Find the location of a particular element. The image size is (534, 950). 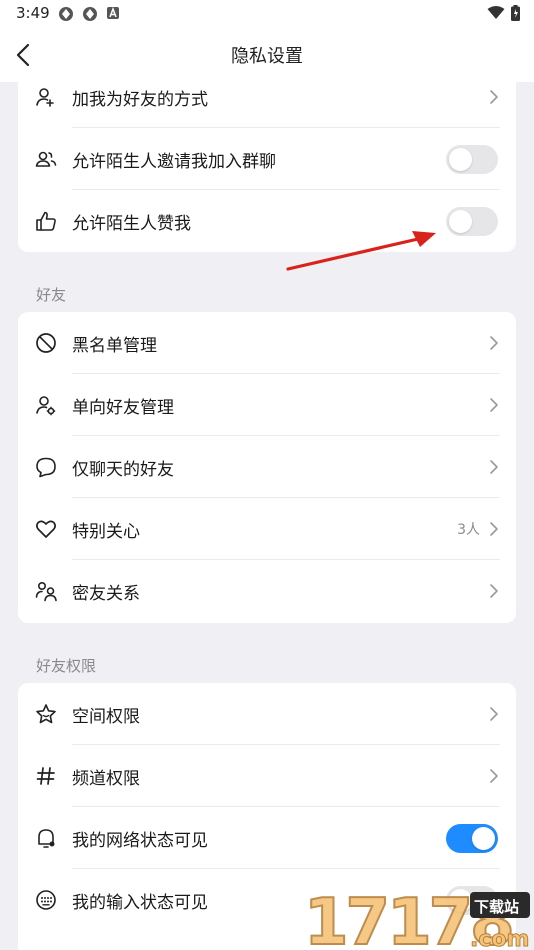

thumbs-up-icon is located at coordinates (46, 221).